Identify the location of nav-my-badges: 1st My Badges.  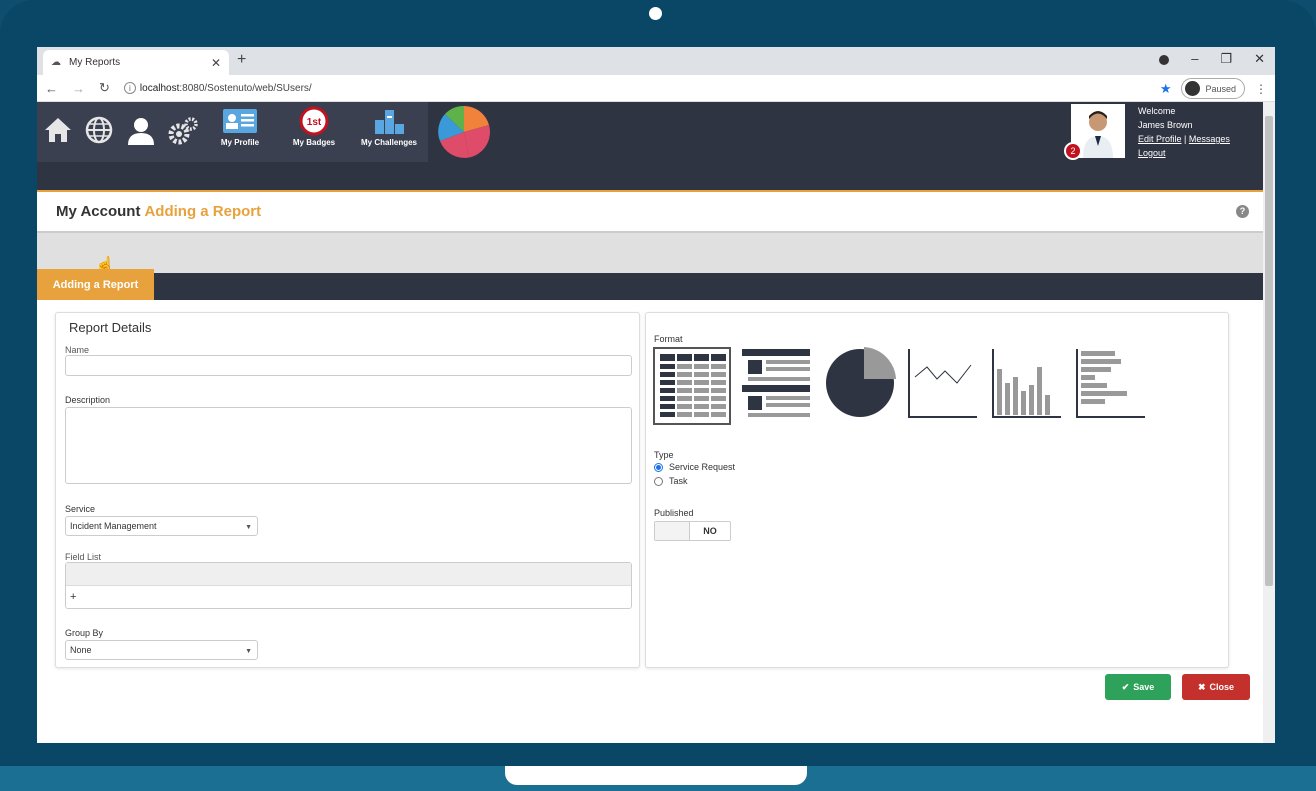
(314, 132).